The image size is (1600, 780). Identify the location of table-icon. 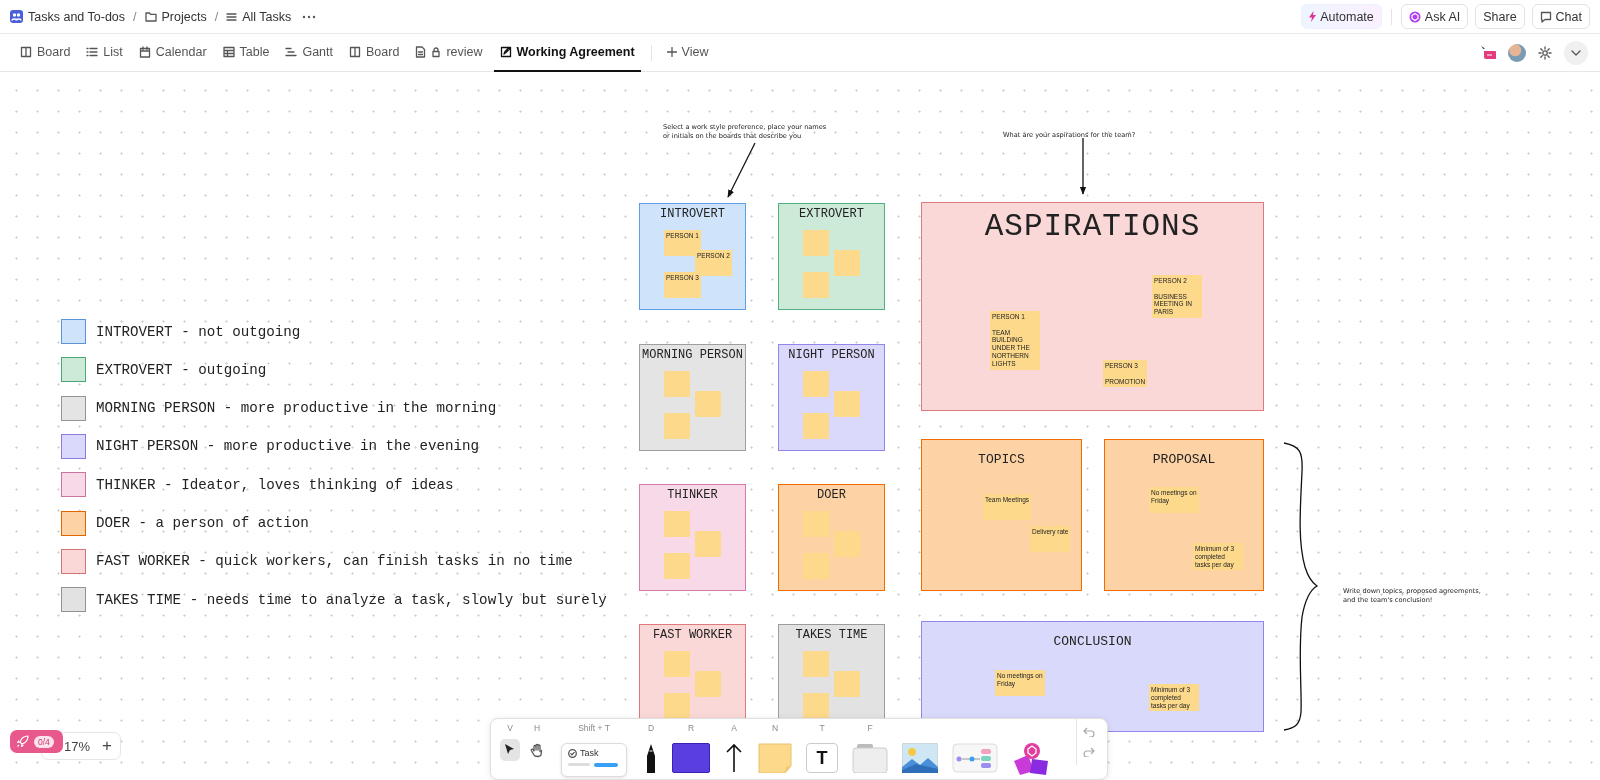
(228, 52).